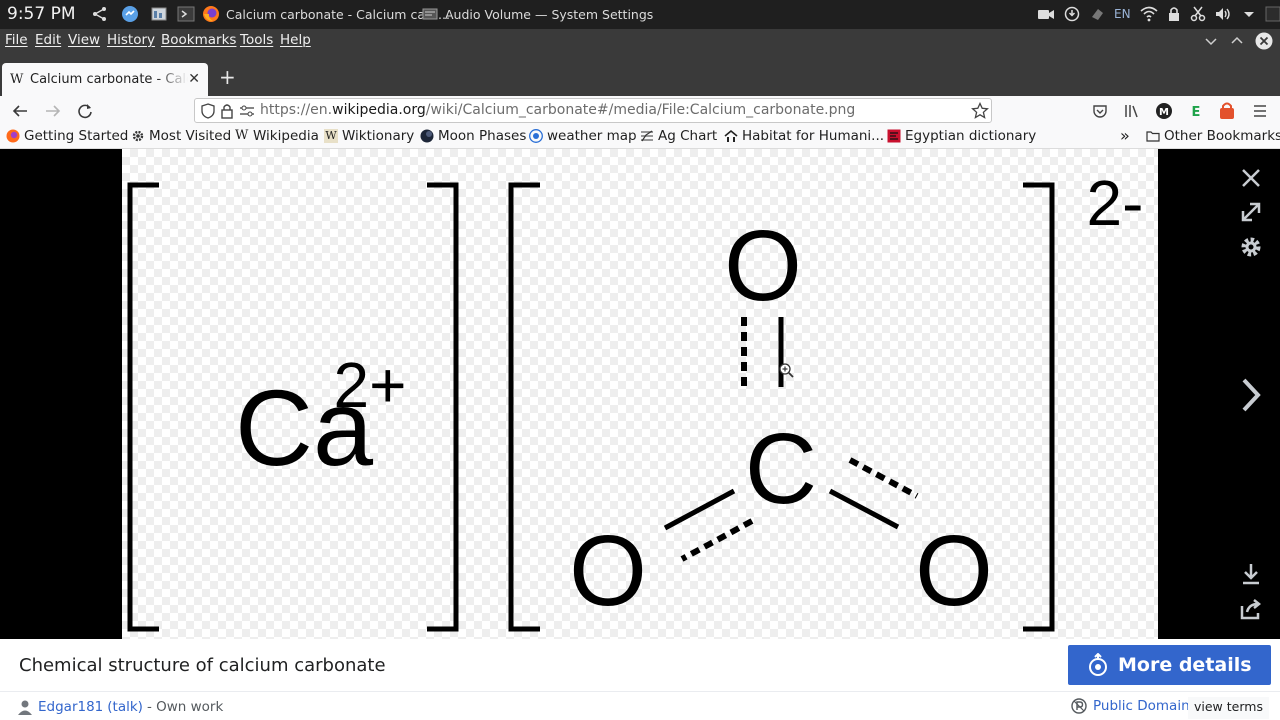 The height and width of the screenshot is (720, 1280). Describe the element at coordinates (537, 14) in the screenshot. I see `task-system-settings: Audio Volume — System Settings` at that location.